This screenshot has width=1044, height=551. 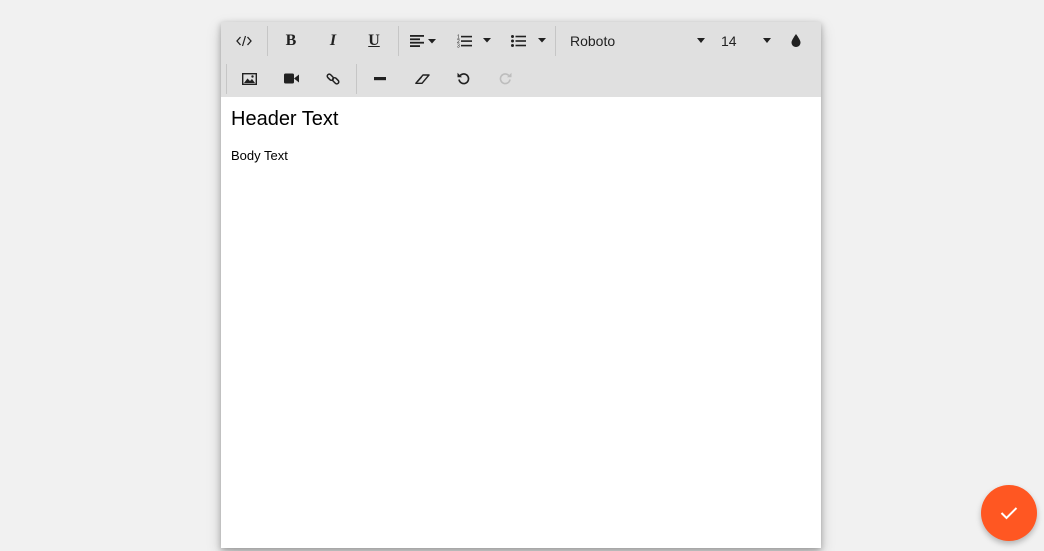 I want to click on video-icon, so click(x=291, y=78).